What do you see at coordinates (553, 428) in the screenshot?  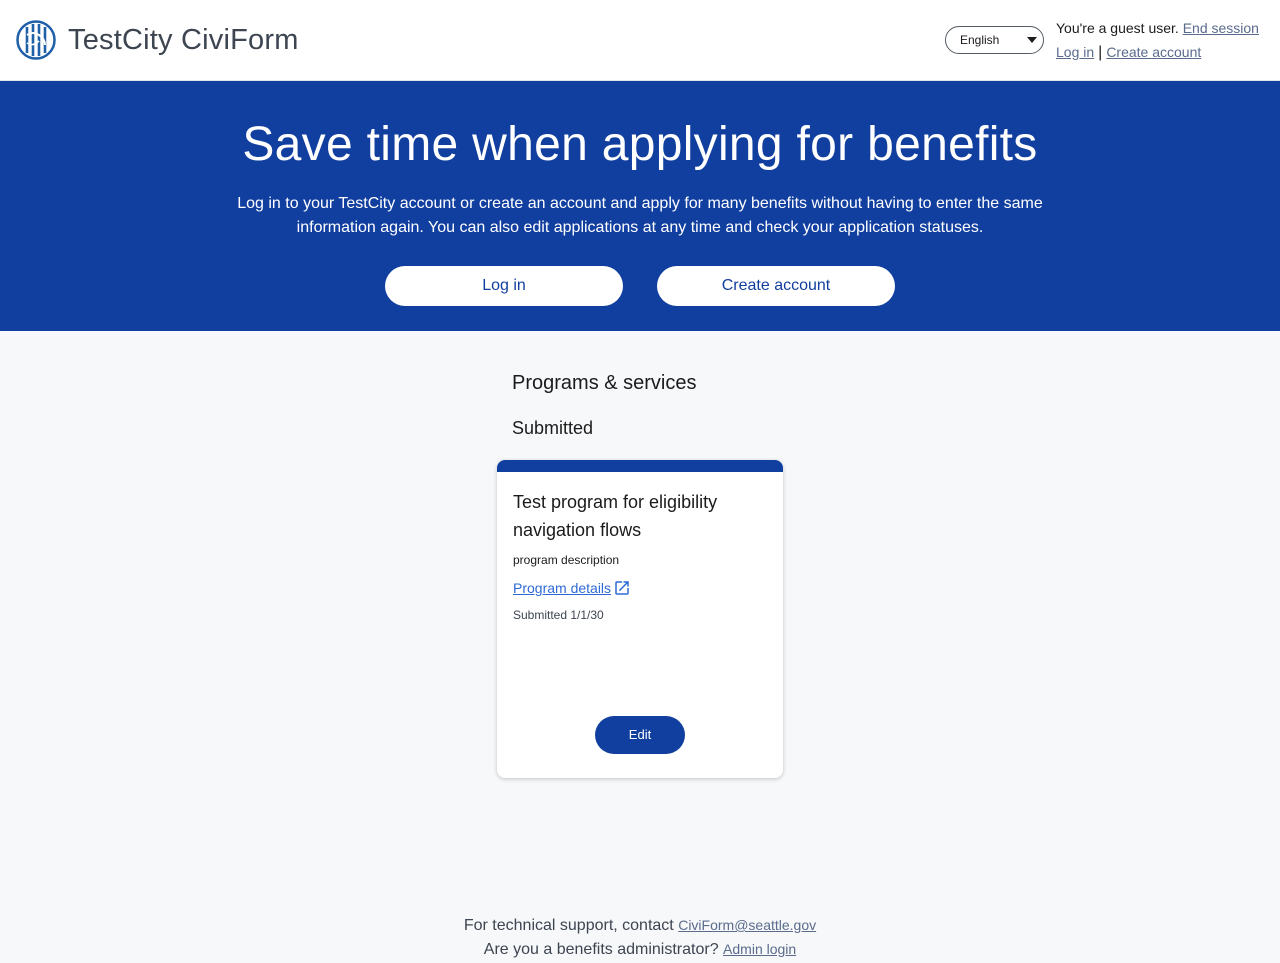 I see `submitted-heading: Submitted` at bounding box center [553, 428].